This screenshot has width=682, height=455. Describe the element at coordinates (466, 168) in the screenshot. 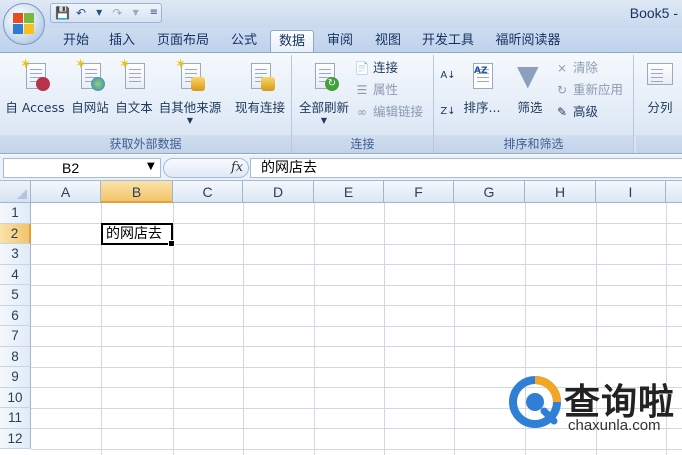

I see `formula-input: 的网店去` at that location.